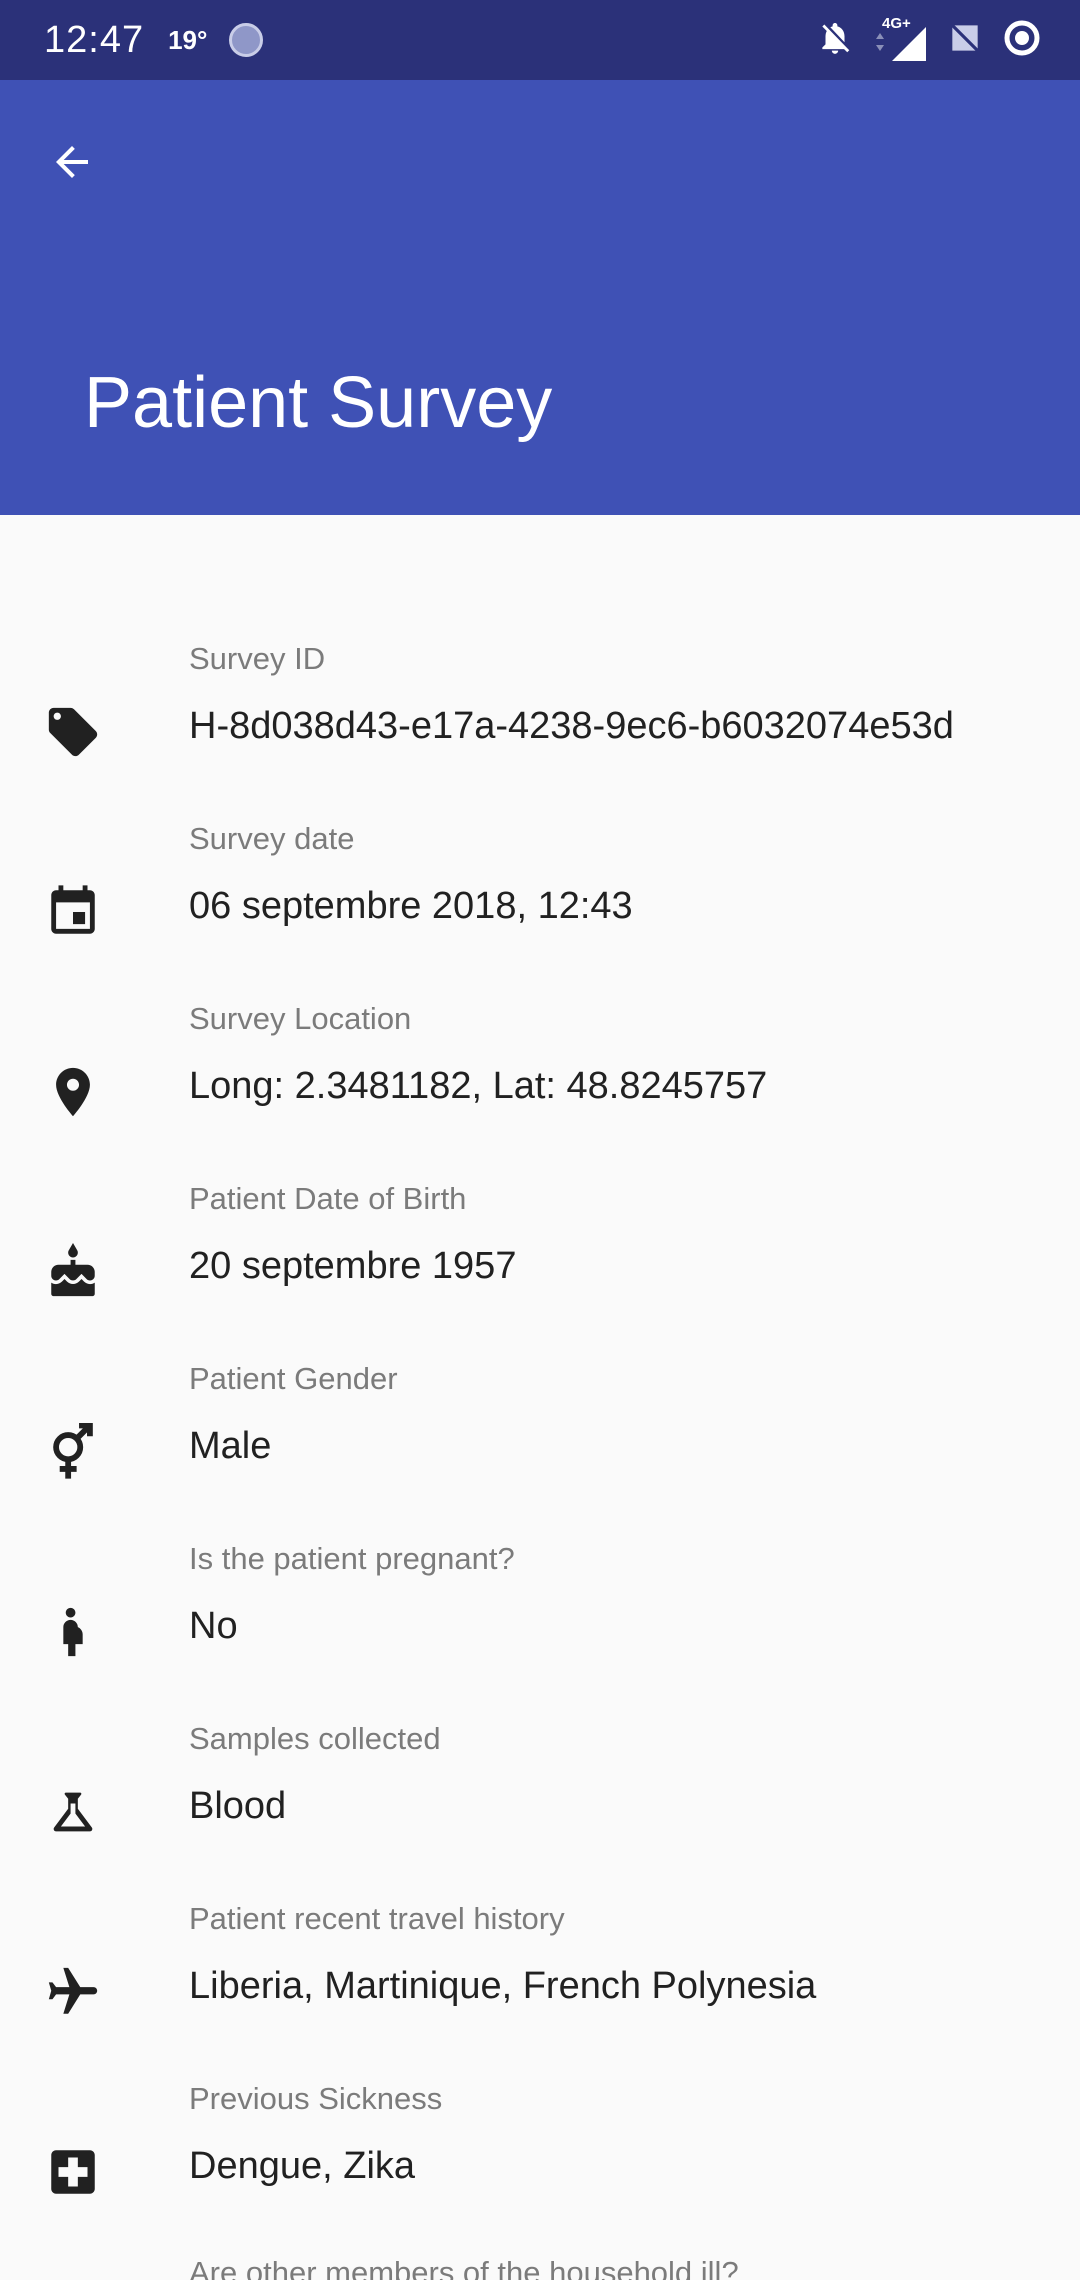 This screenshot has width=1080, height=2280. I want to click on sync-ring-icon, so click(1022, 40).